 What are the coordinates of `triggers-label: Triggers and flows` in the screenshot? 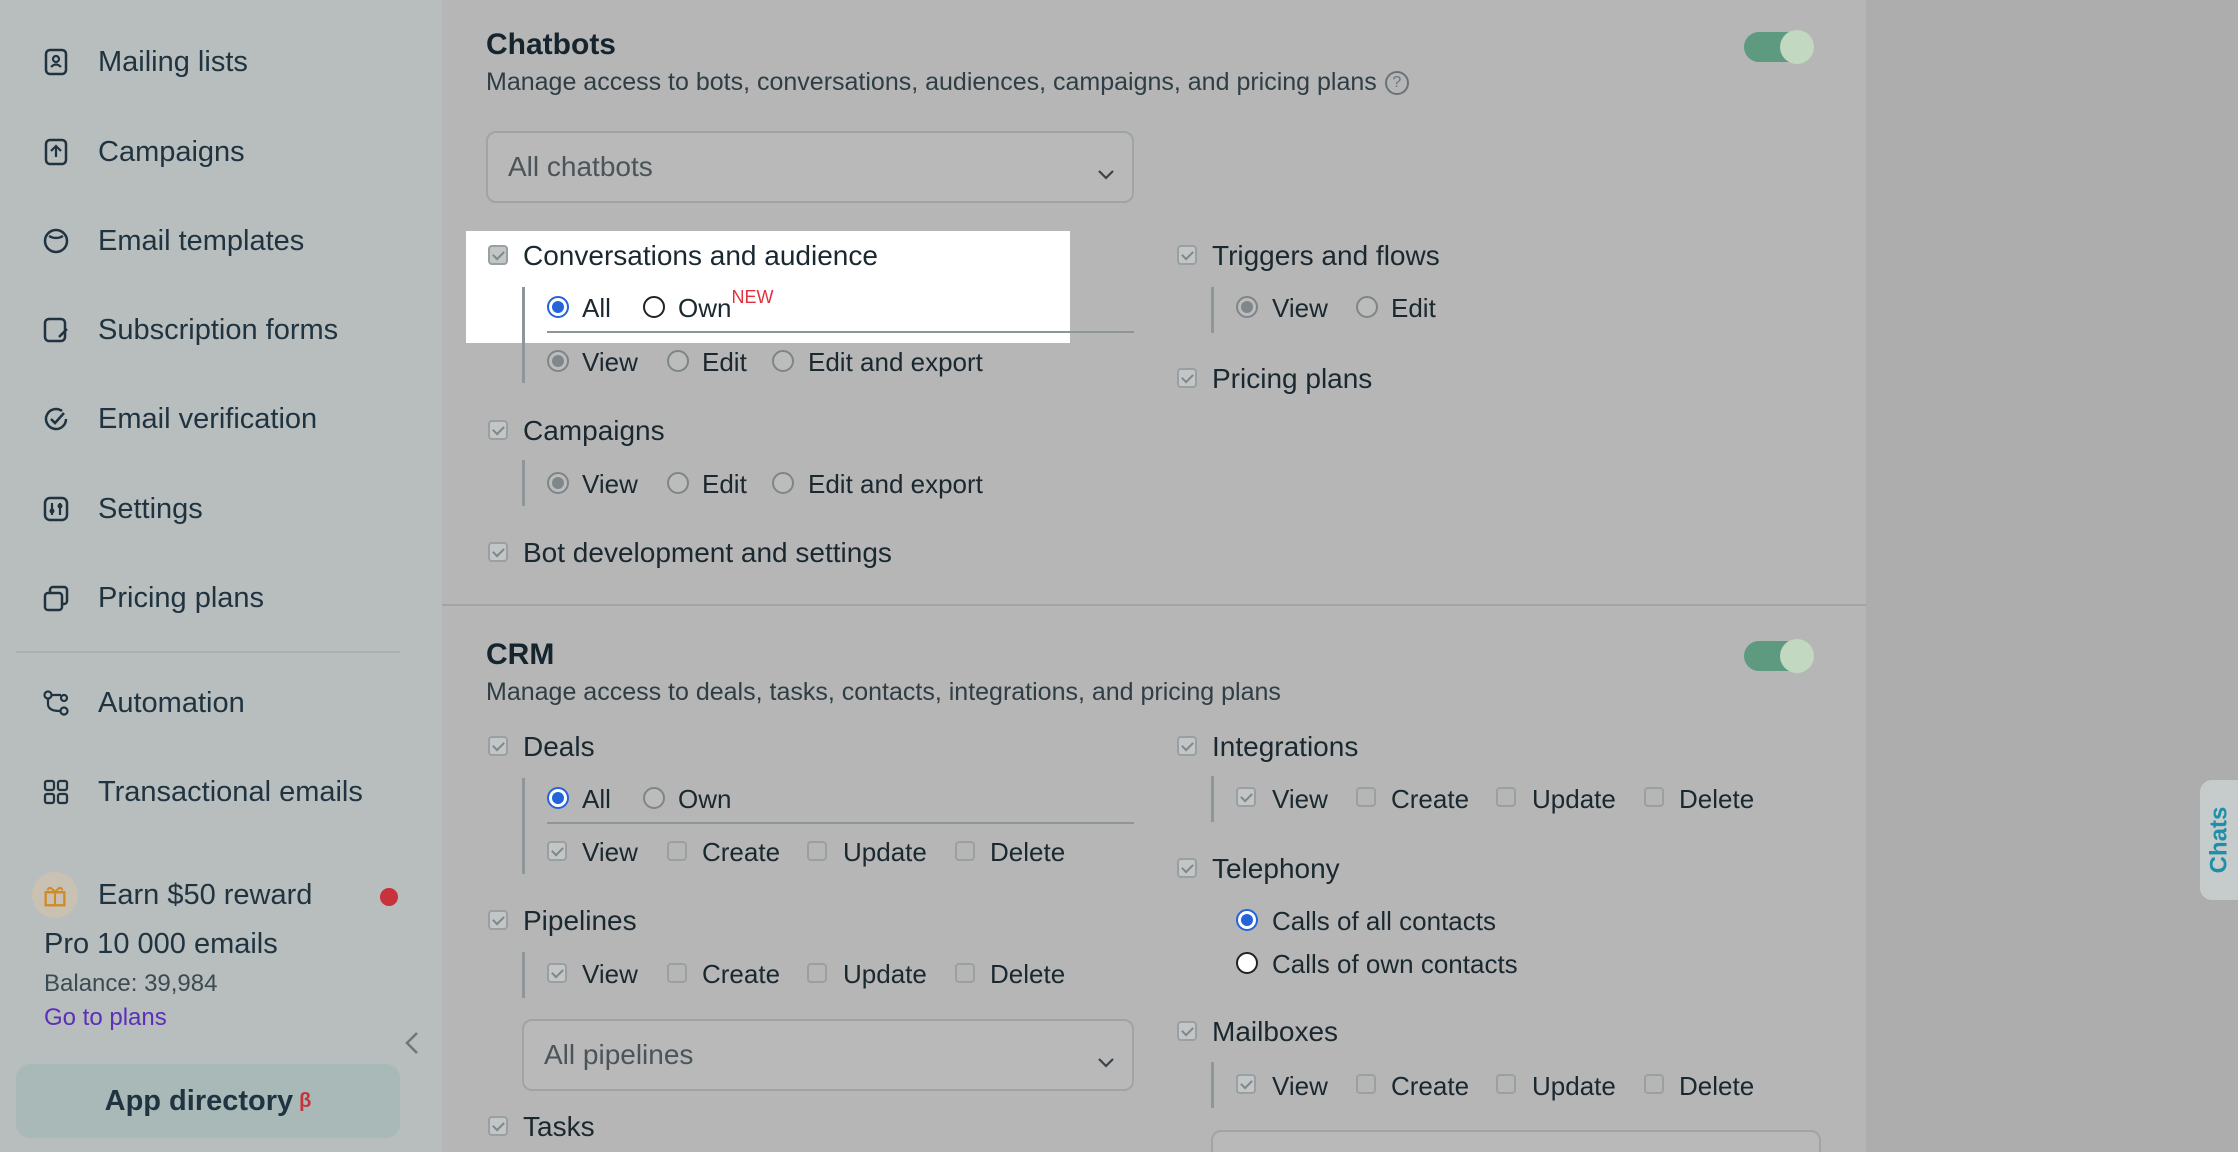 It's located at (1326, 255).